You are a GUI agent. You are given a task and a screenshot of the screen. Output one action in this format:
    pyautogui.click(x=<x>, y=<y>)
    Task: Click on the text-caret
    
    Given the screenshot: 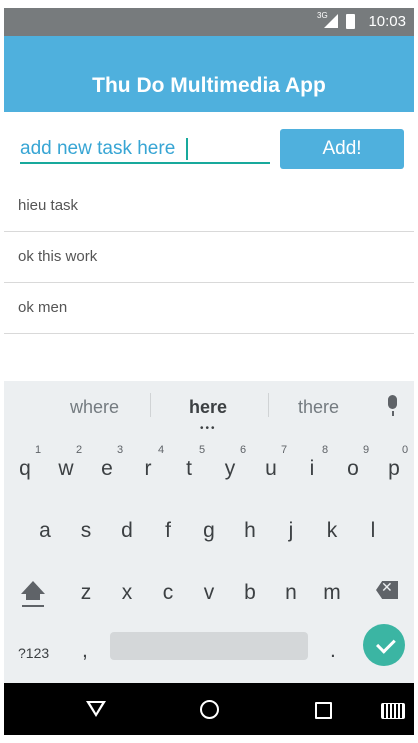 What is the action you would take?
    pyautogui.click(x=187, y=149)
    